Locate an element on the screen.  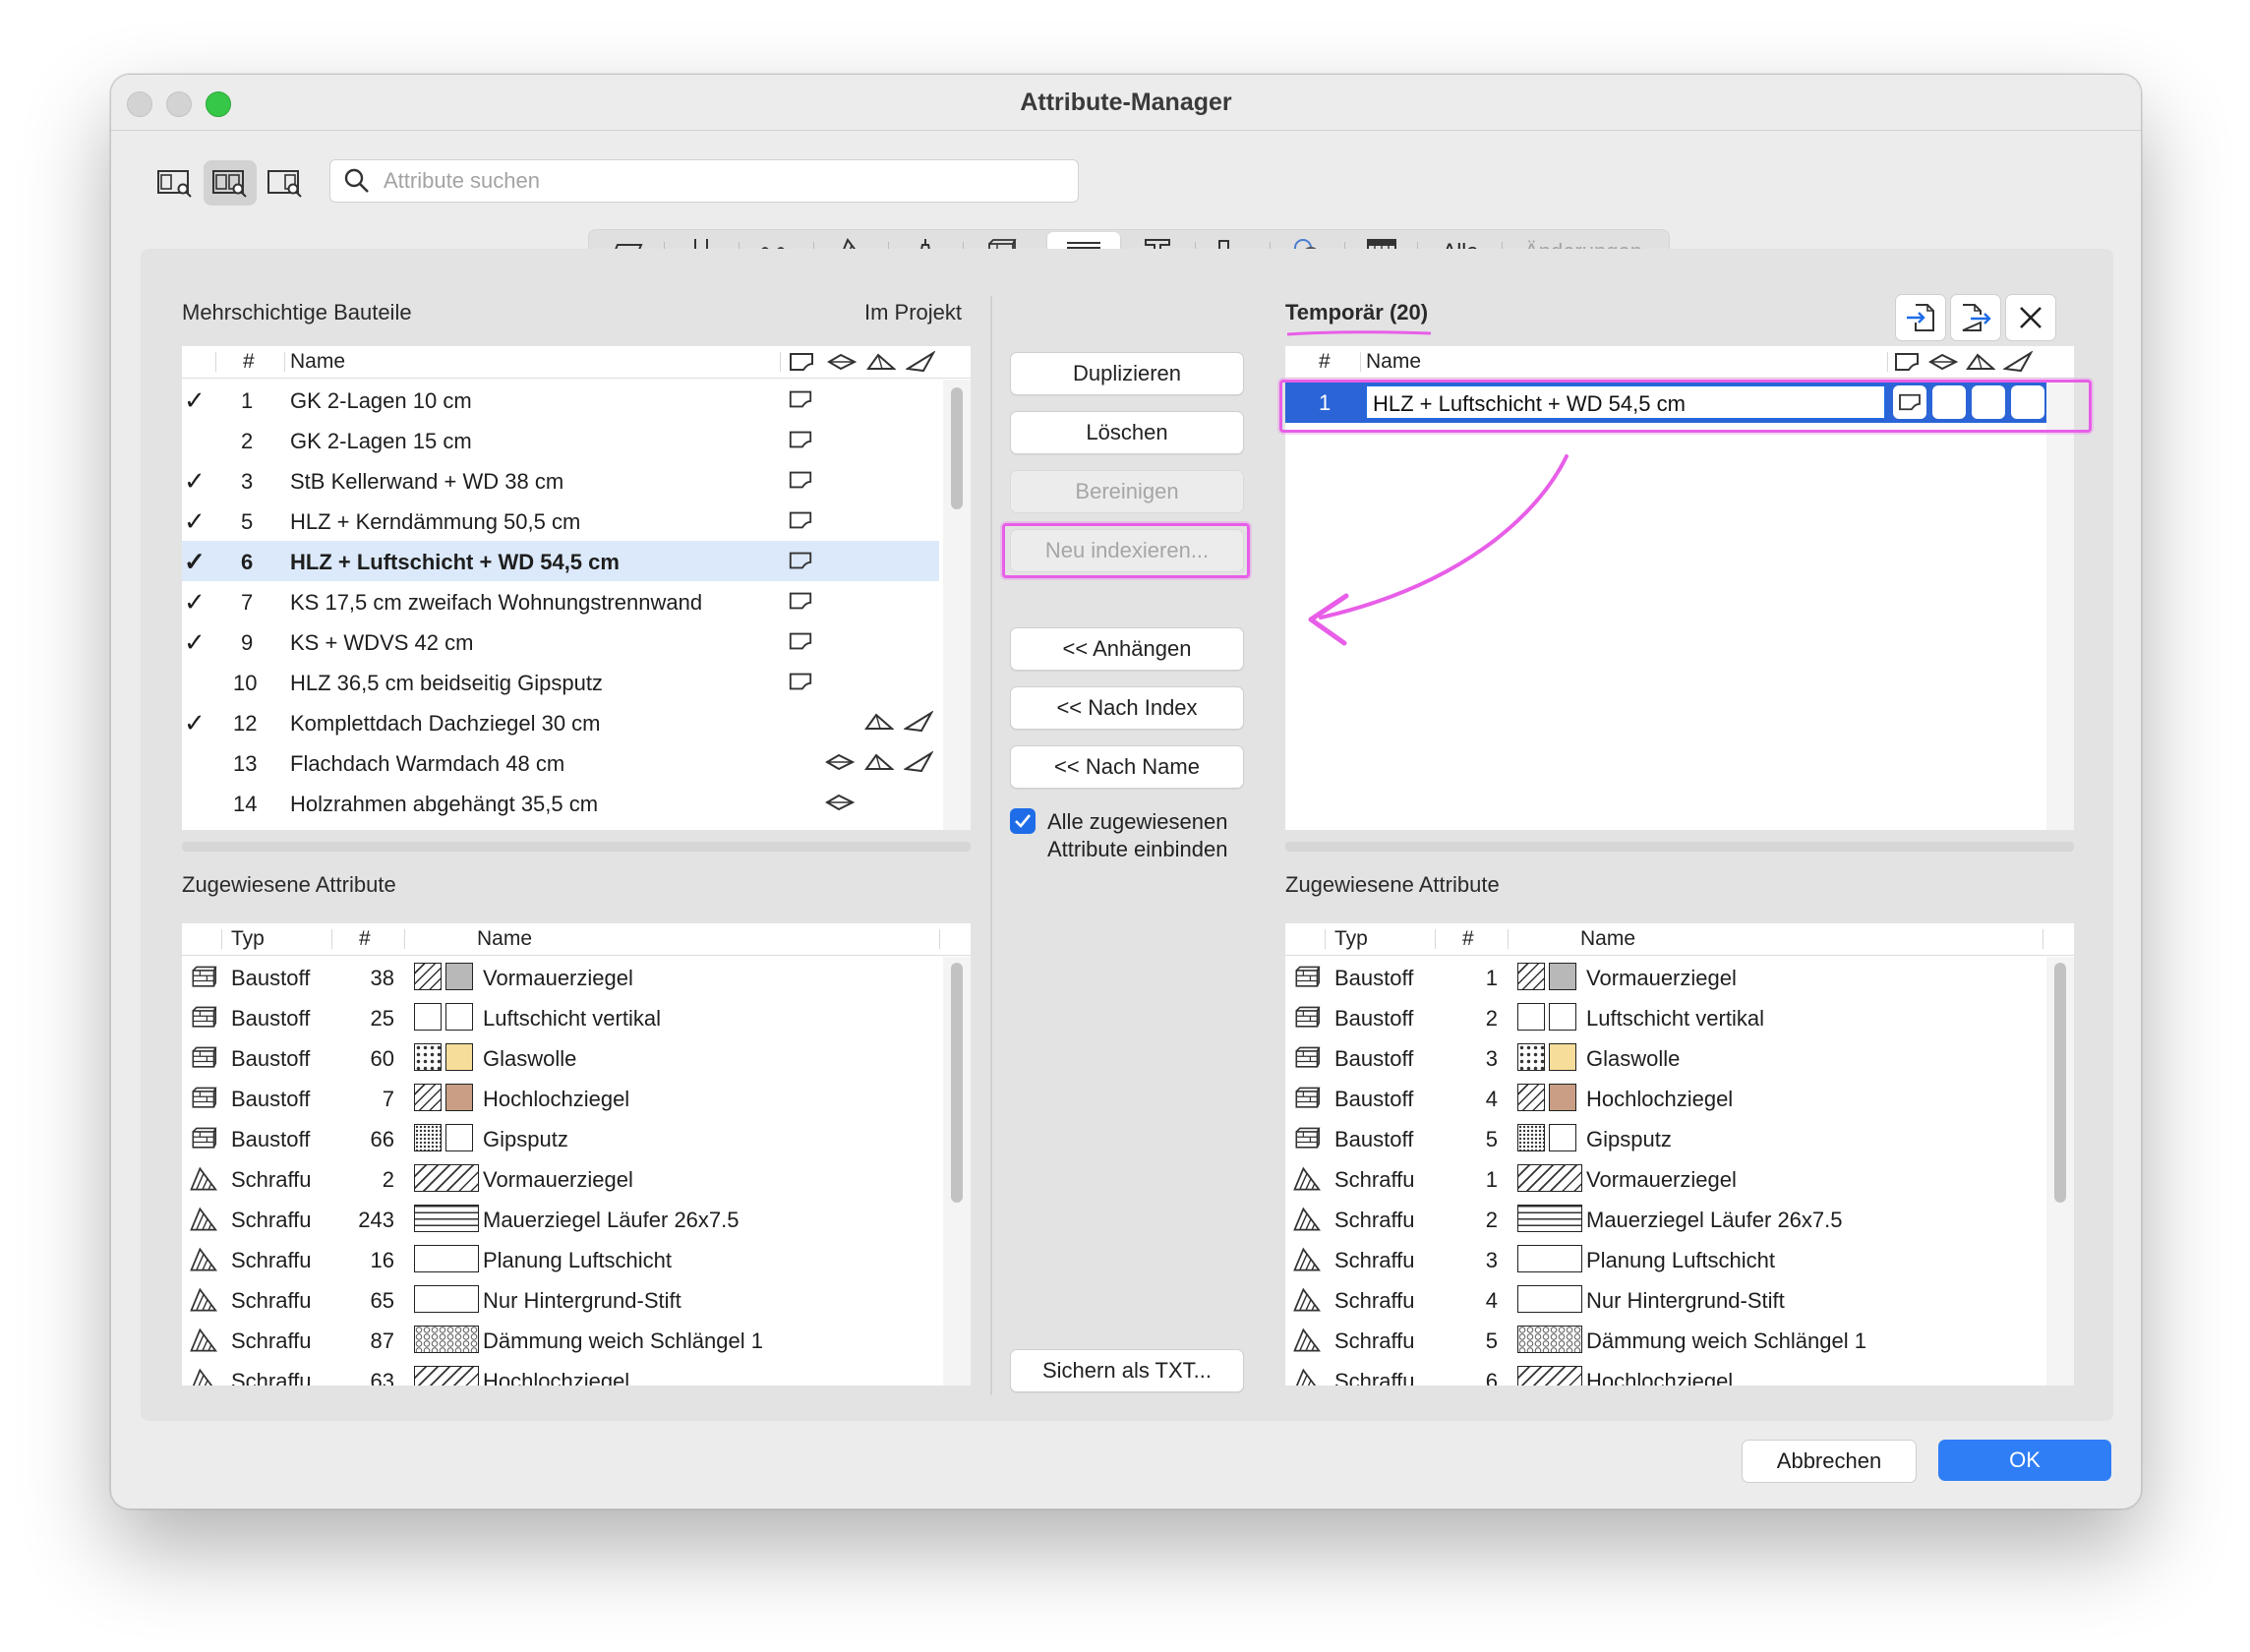
composite-row: ✓ 7 KS 17,5 cm zweifach Wohnungstrennwand is located at coordinates (561, 601).